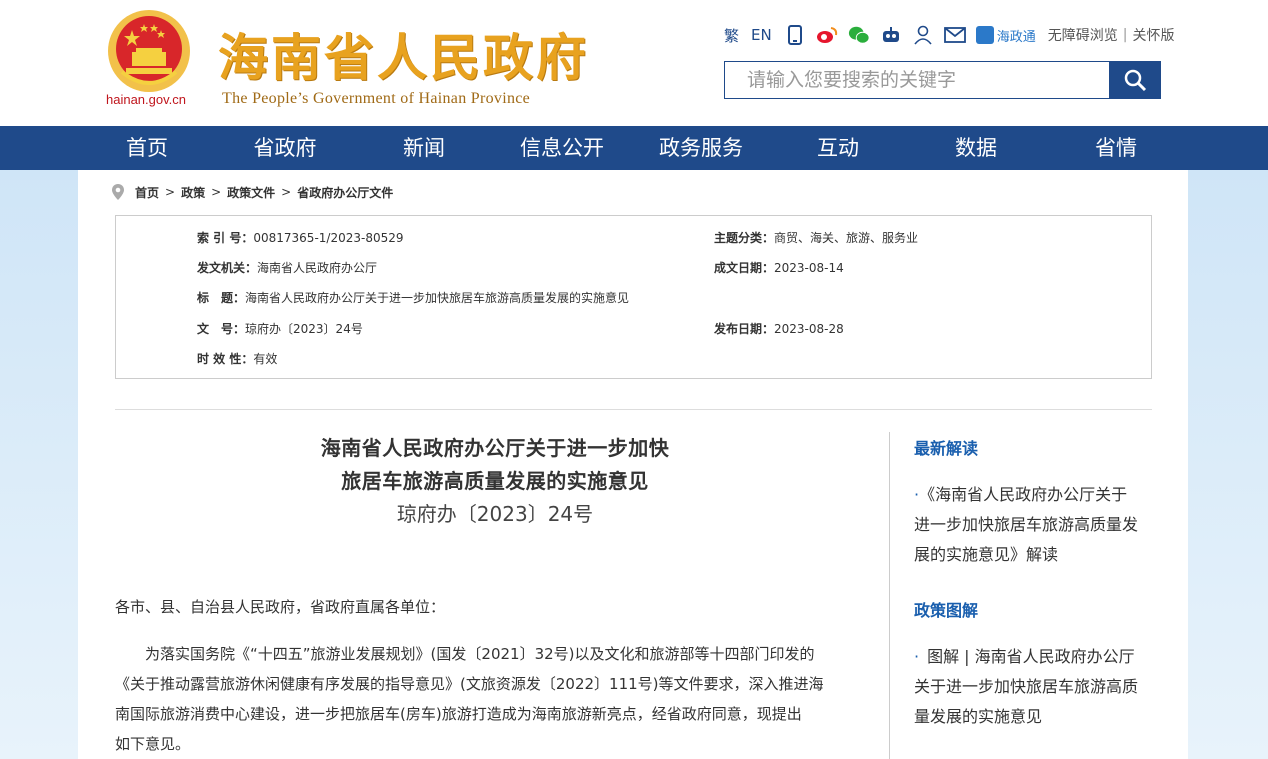 This screenshot has height=759, width=1268. Describe the element at coordinates (889, 595) in the screenshot. I see `sidebar-divider` at that location.